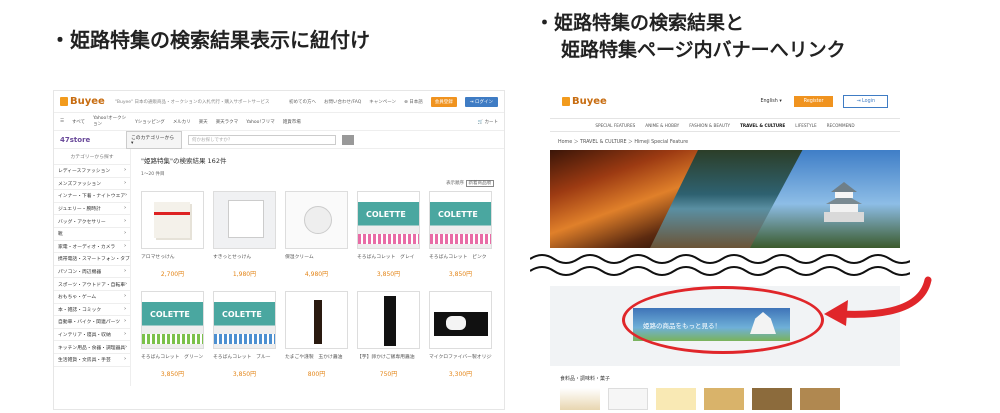 The width and height of the screenshot is (1000, 413). Describe the element at coordinates (92, 196) in the screenshot. I see `sidebar-category: インナー・下着・ナイトウエア ›` at that location.